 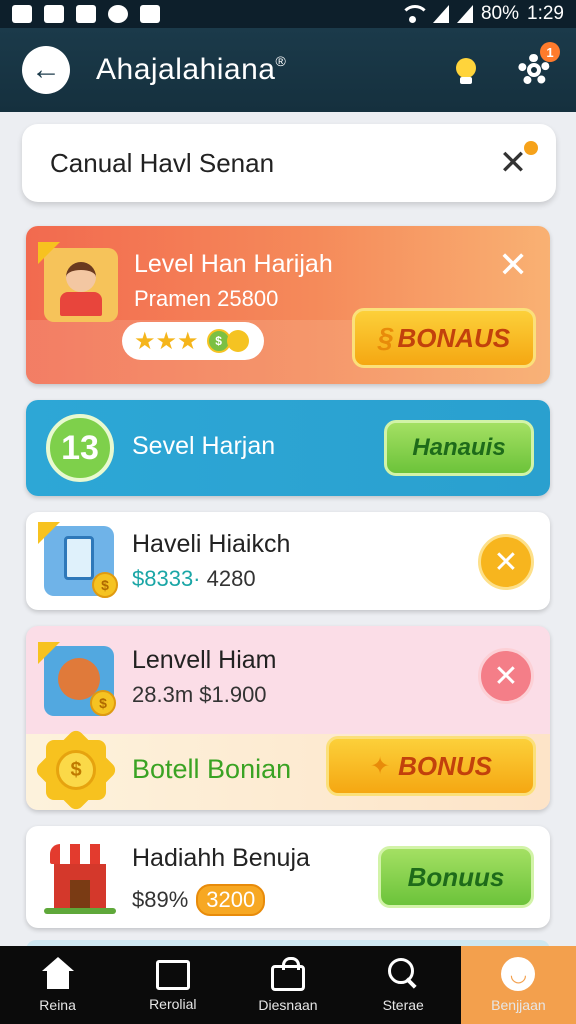 What do you see at coordinates (518, 1005) in the screenshot?
I see `nav-label: Benjjaan` at bounding box center [518, 1005].